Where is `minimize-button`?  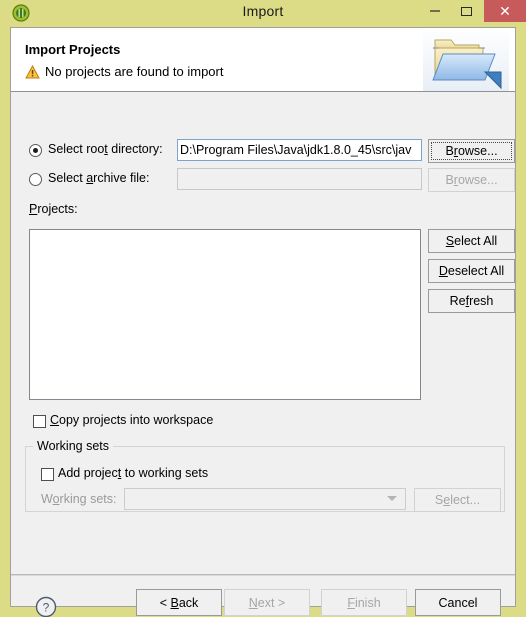
minimize-button is located at coordinates (434, 11).